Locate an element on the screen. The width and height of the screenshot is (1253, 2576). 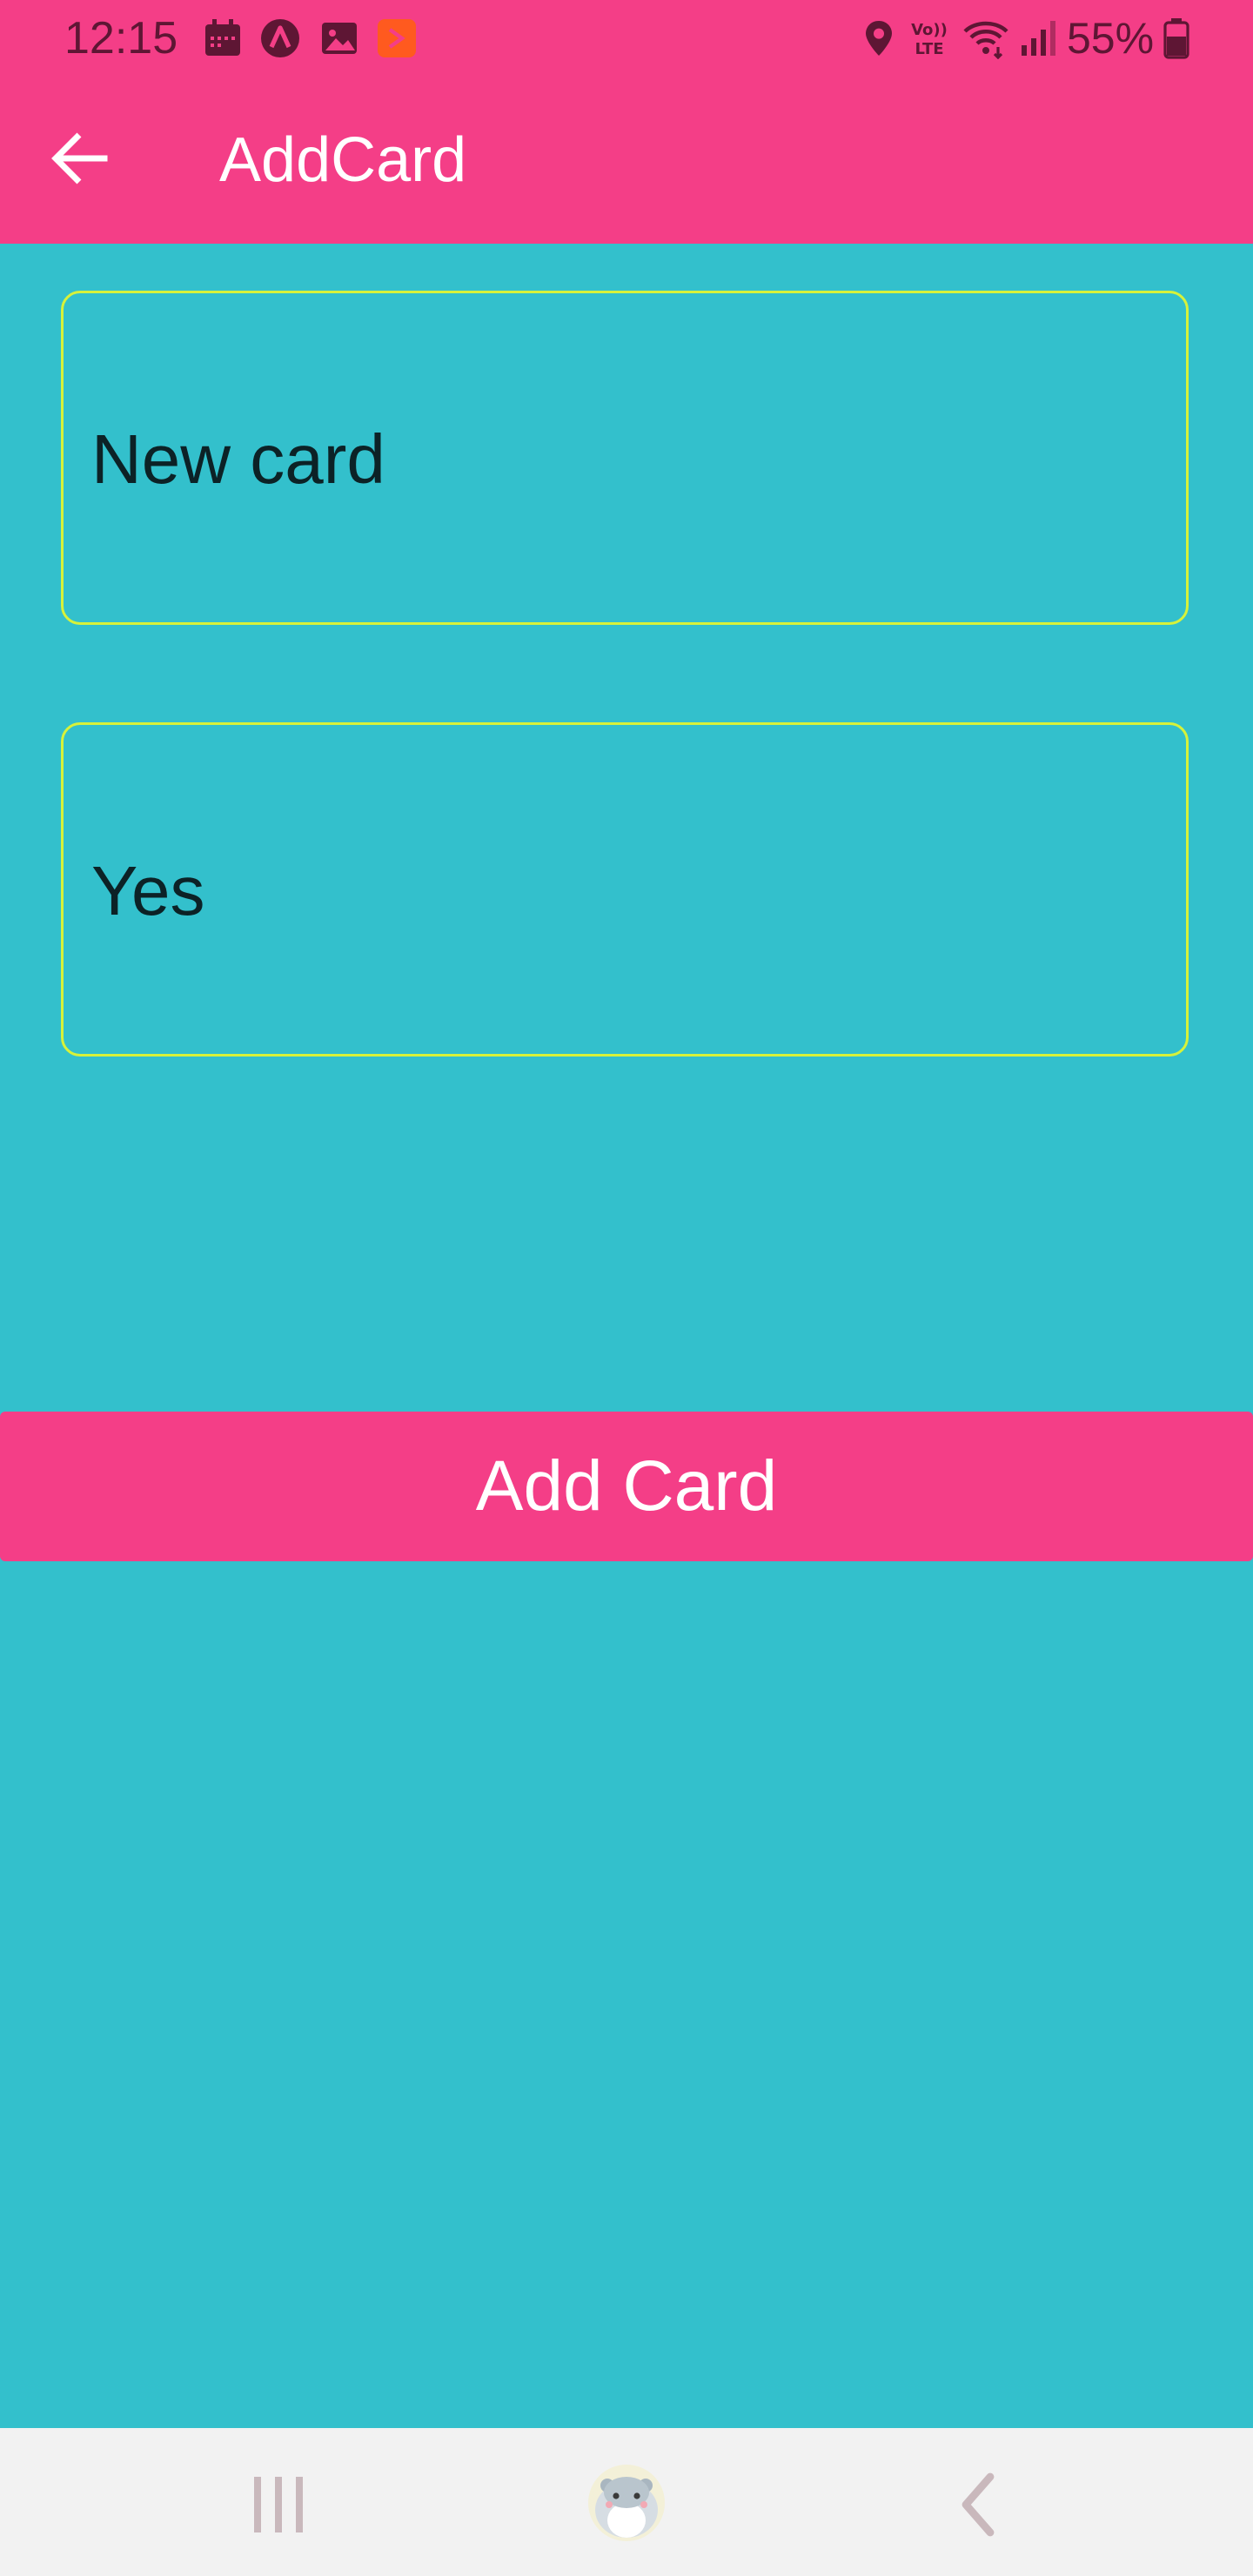
recent-apps-button is located at coordinates (278, 2504).